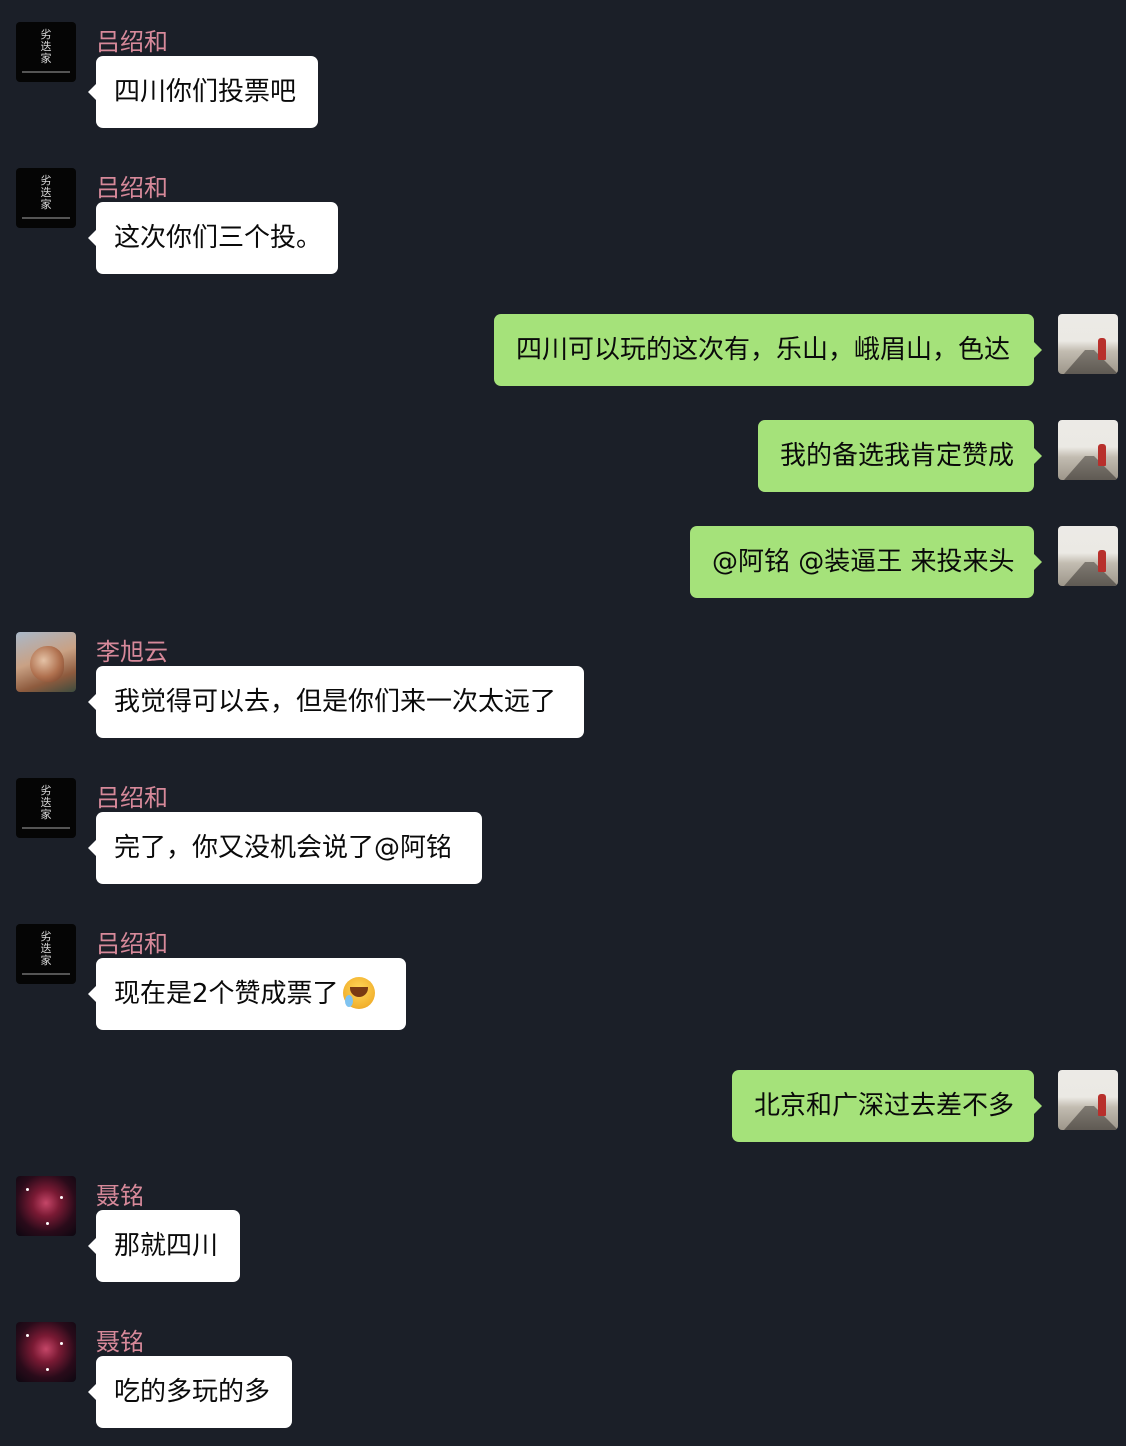  What do you see at coordinates (563, 456) in the screenshot?
I see `message-row: 我的备选我肯定赞成` at bounding box center [563, 456].